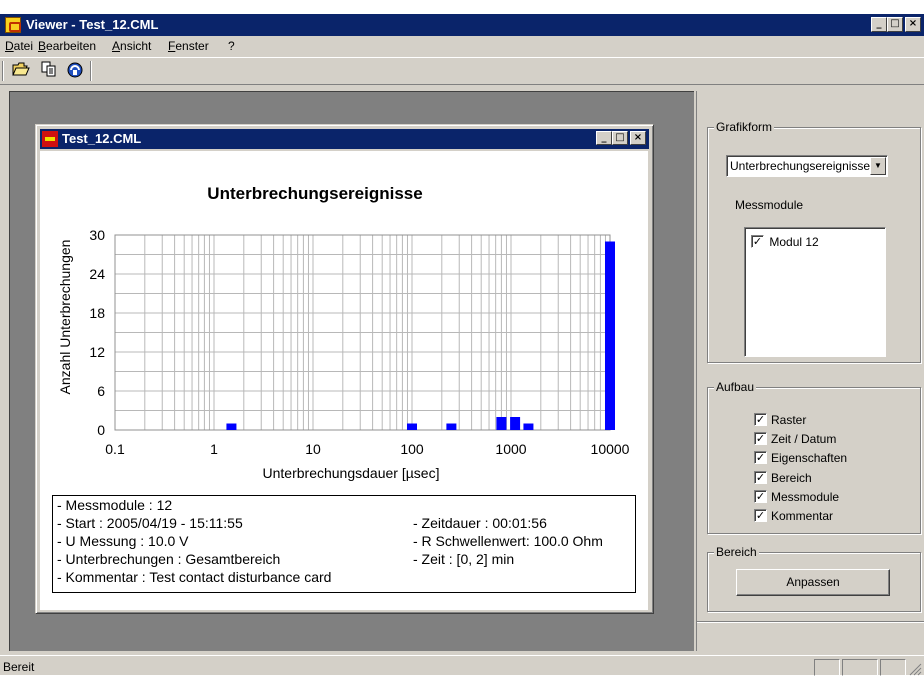 The width and height of the screenshot is (924, 676). What do you see at coordinates (3, 71) in the screenshot?
I see `toolbar-grip` at bounding box center [3, 71].